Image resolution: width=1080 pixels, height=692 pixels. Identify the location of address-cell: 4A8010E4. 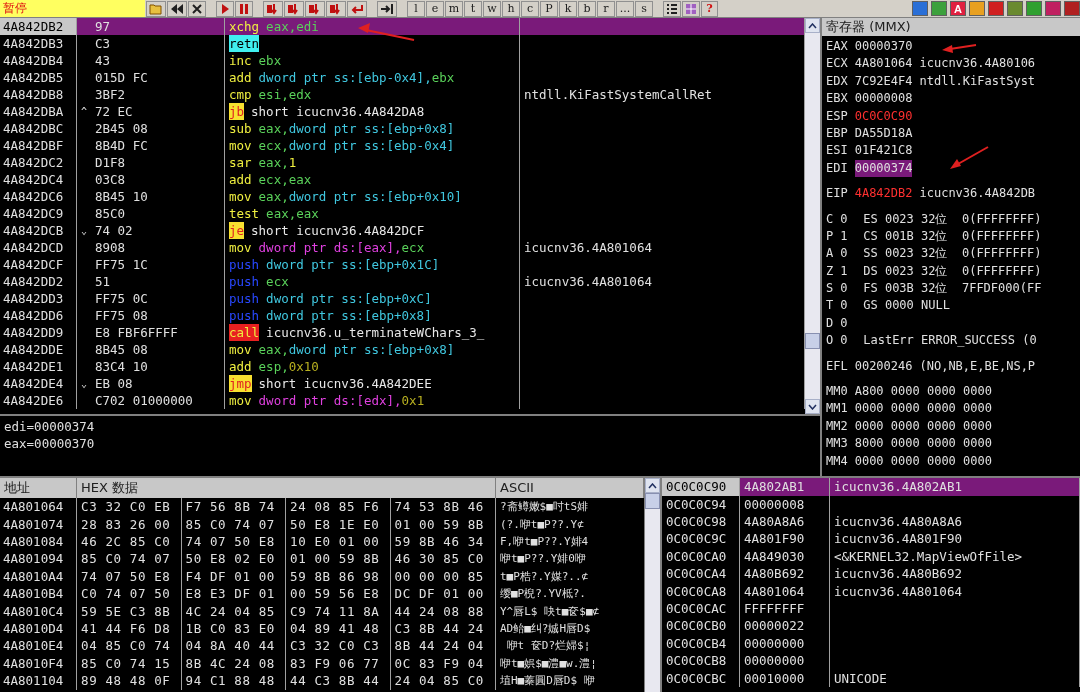
(38, 646).